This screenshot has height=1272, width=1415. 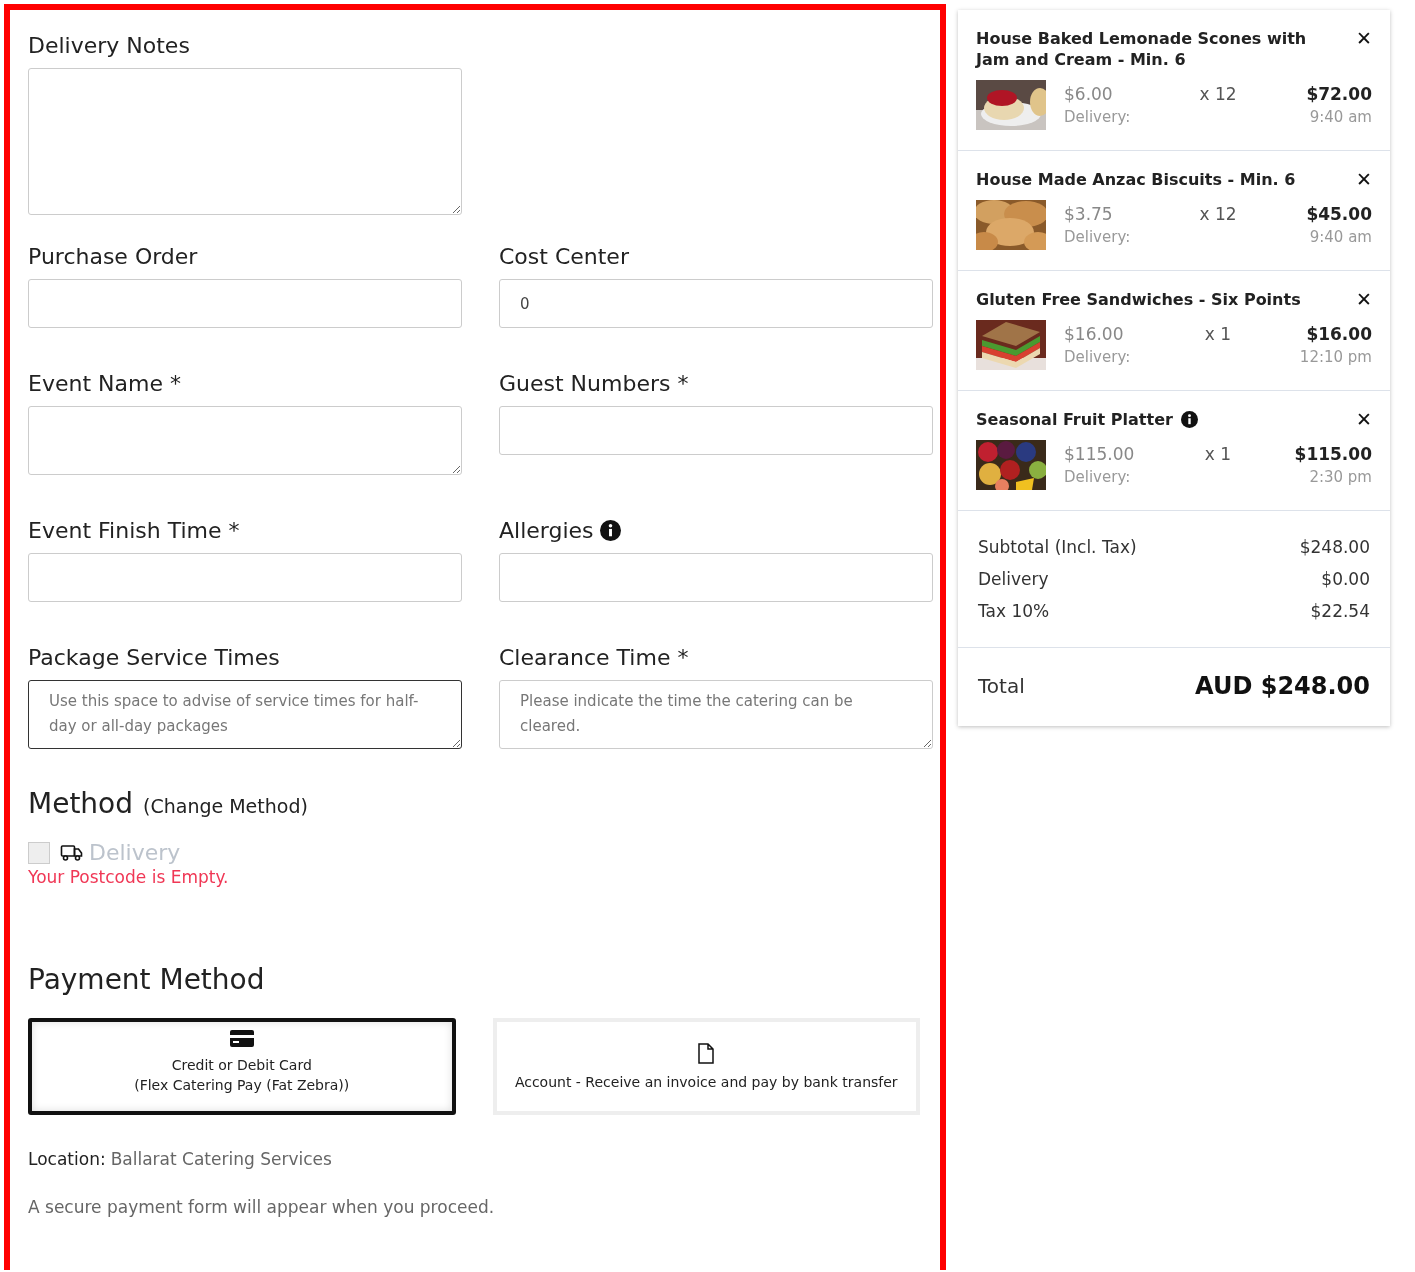 What do you see at coordinates (1136, 179) in the screenshot?
I see `item-name: House Made Anzac Biscuits - Min. 6` at bounding box center [1136, 179].